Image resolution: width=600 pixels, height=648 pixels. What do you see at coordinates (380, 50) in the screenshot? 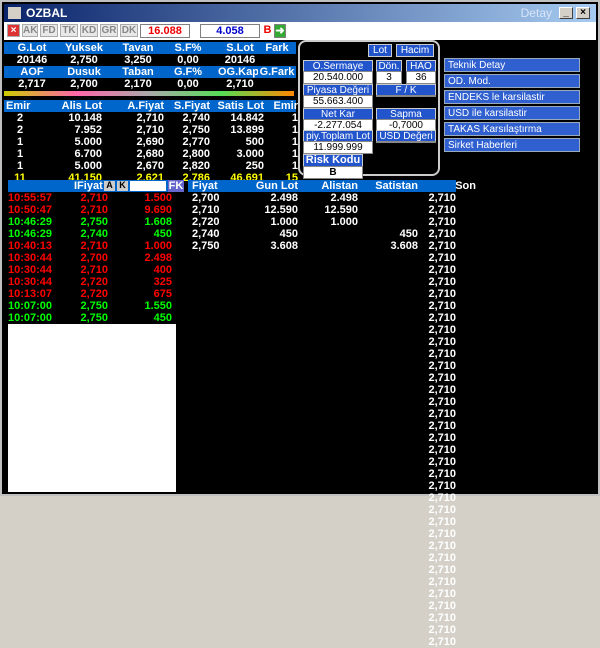
I see `lot-button: Lot` at bounding box center [380, 50].